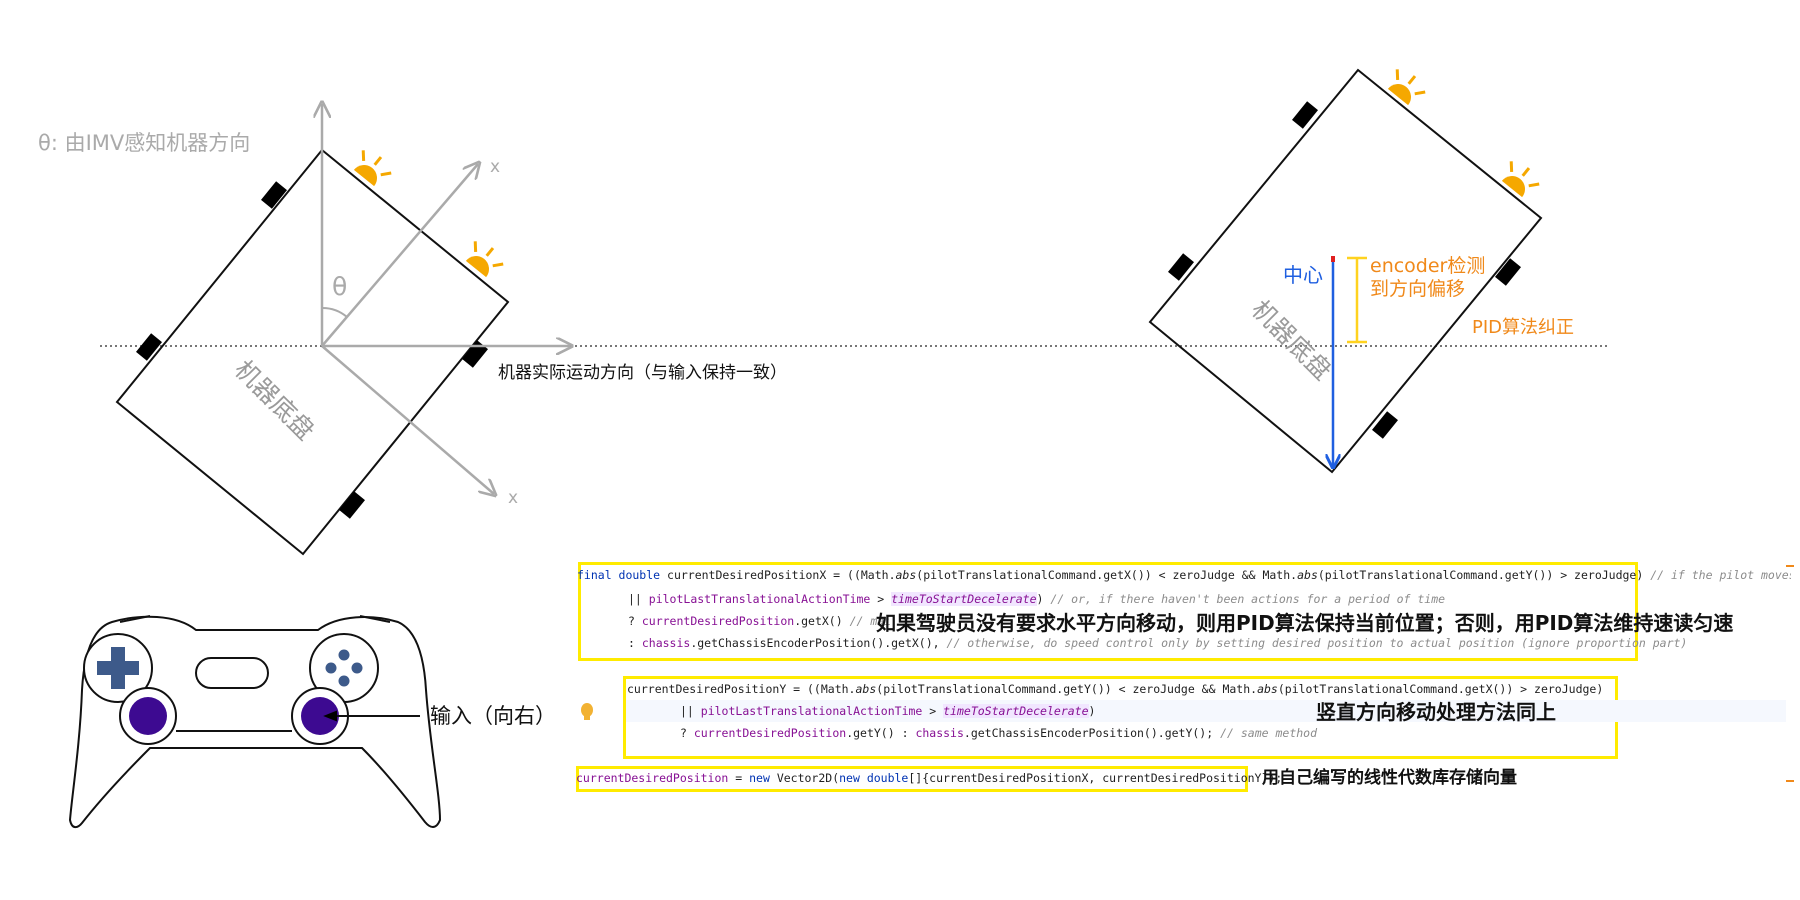  What do you see at coordinates (1357, 300) in the screenshot?
I see `encoder-bracket` at bounding box center [1357, 300].